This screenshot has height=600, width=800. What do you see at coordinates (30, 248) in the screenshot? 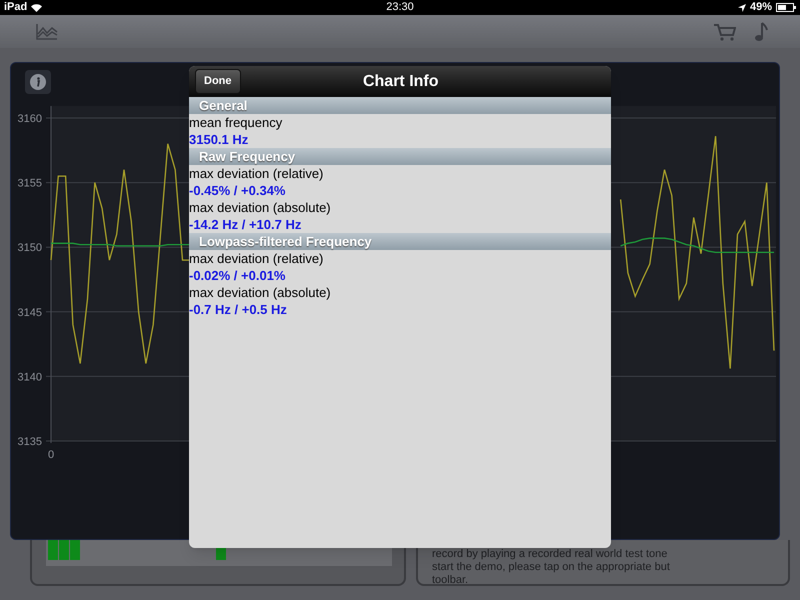
I see `y-tick-label: 3150` at bounding box center [30, 248].